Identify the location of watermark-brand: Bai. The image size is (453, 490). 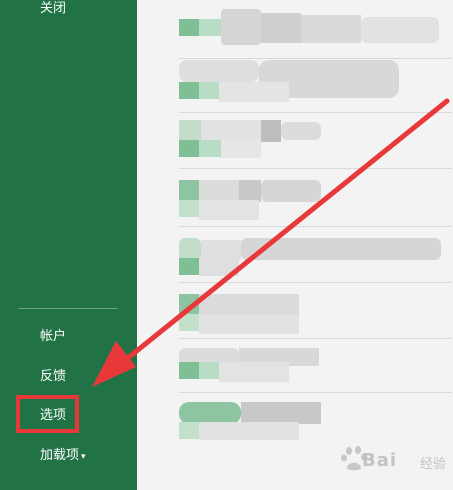
(380, 460).